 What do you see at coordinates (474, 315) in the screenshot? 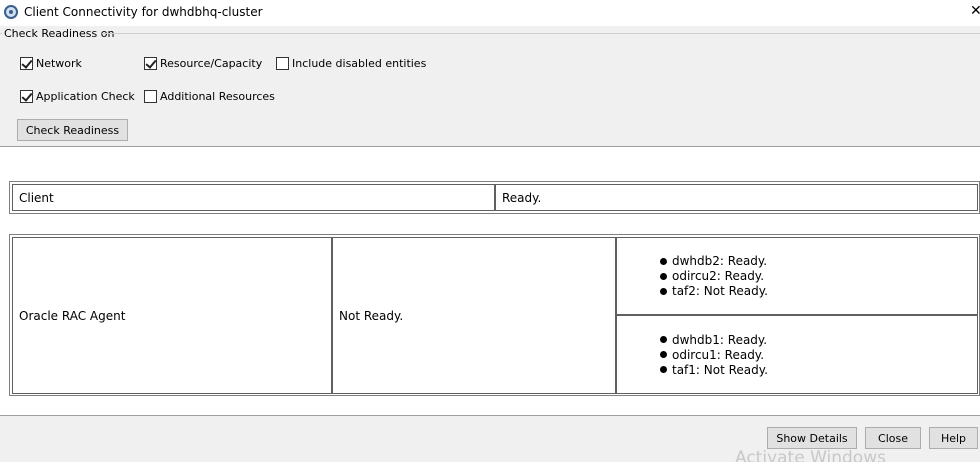
I see `agent-status-cell: Not Ready.` at bounding box center [474, 315].